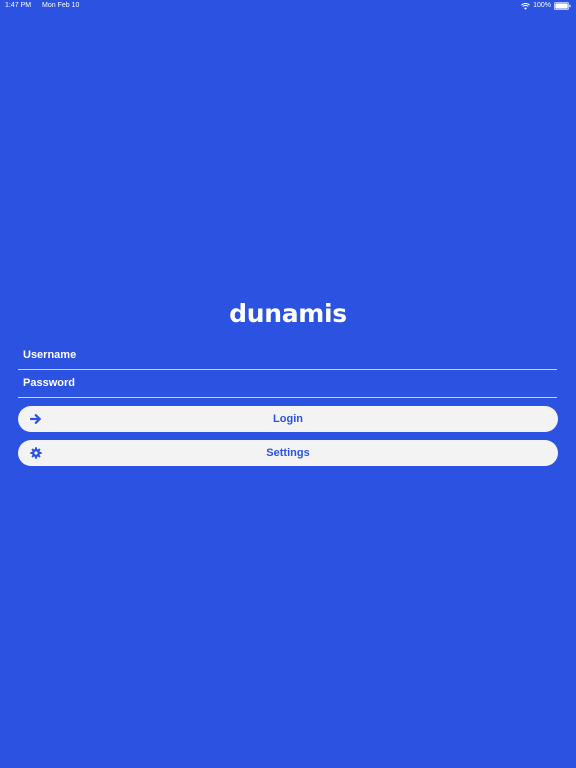 This screenshot has width=576, height=768. I want to click on status-right: 100%, so click(546, 6).